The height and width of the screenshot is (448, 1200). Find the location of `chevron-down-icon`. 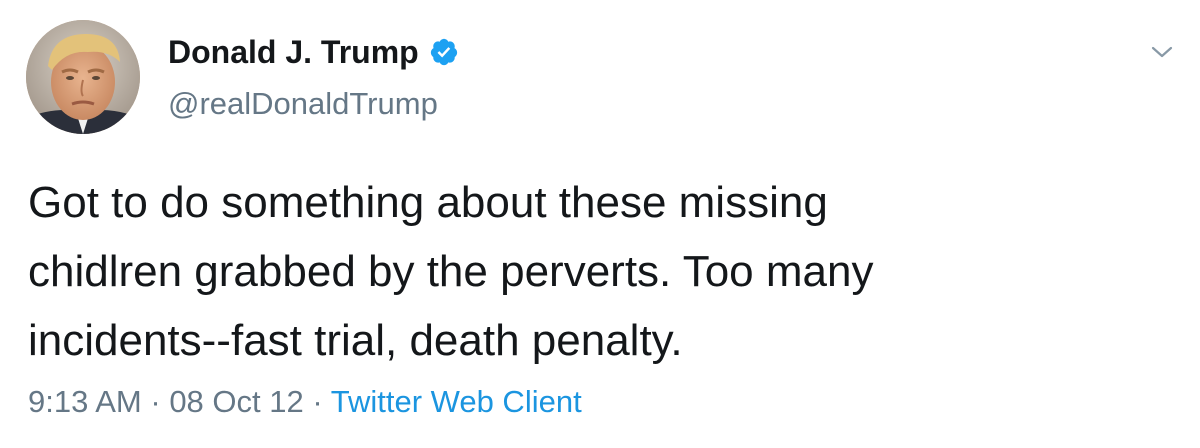

chevron-down-icon is located at coordinates (1162, 52).